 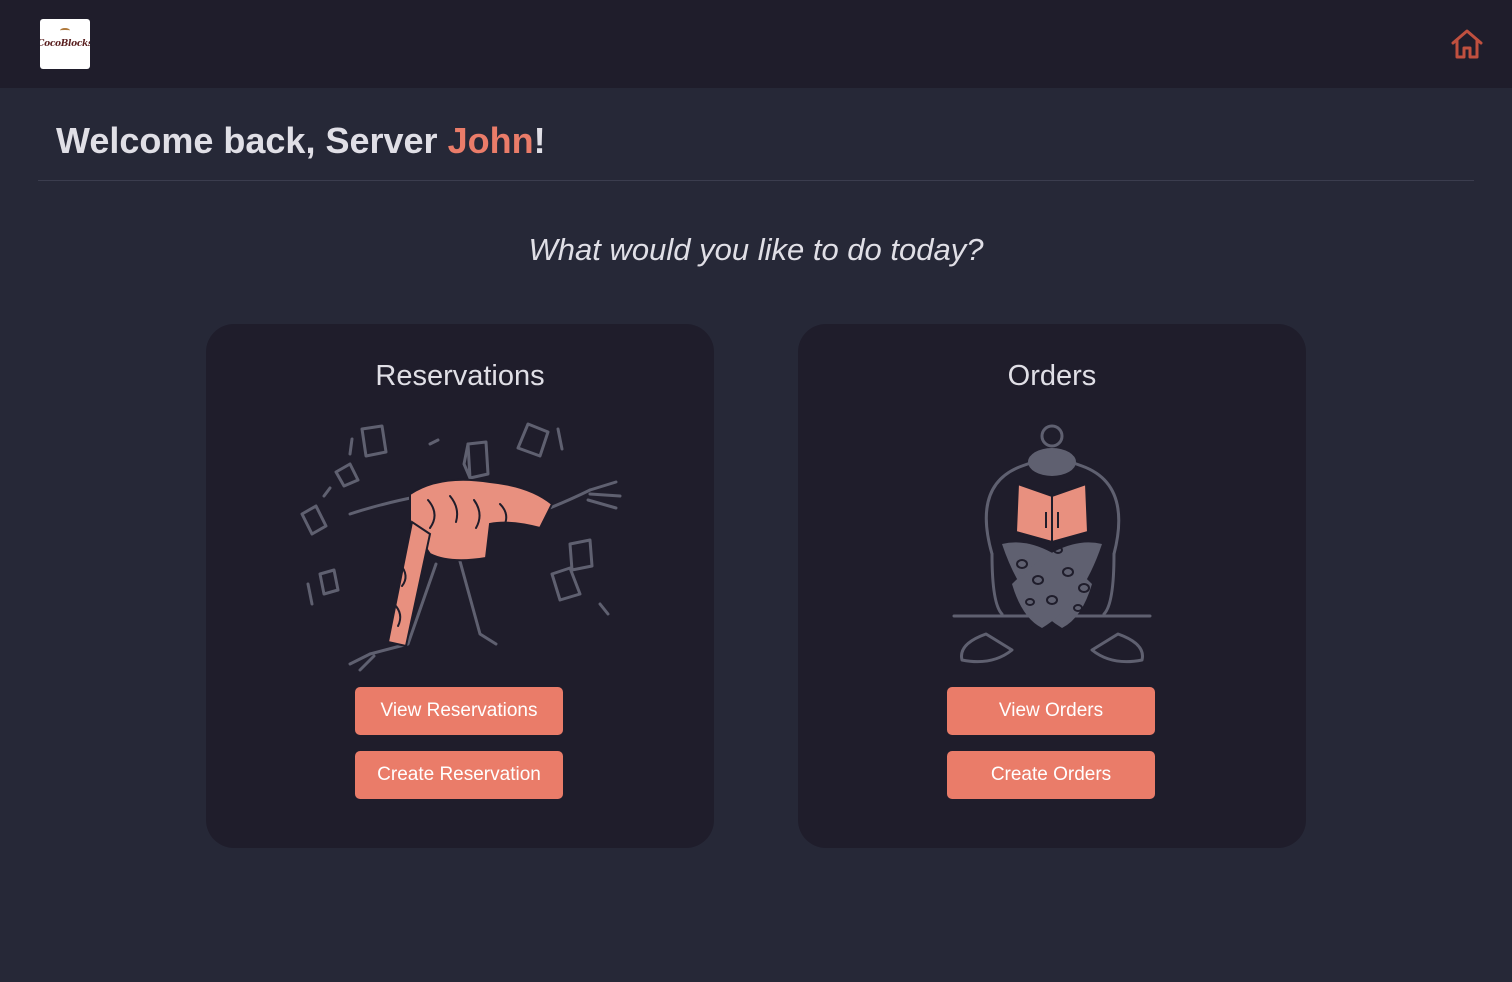 I want to click on view-reservations-button: View Reservations, so click(x=459, y=711).